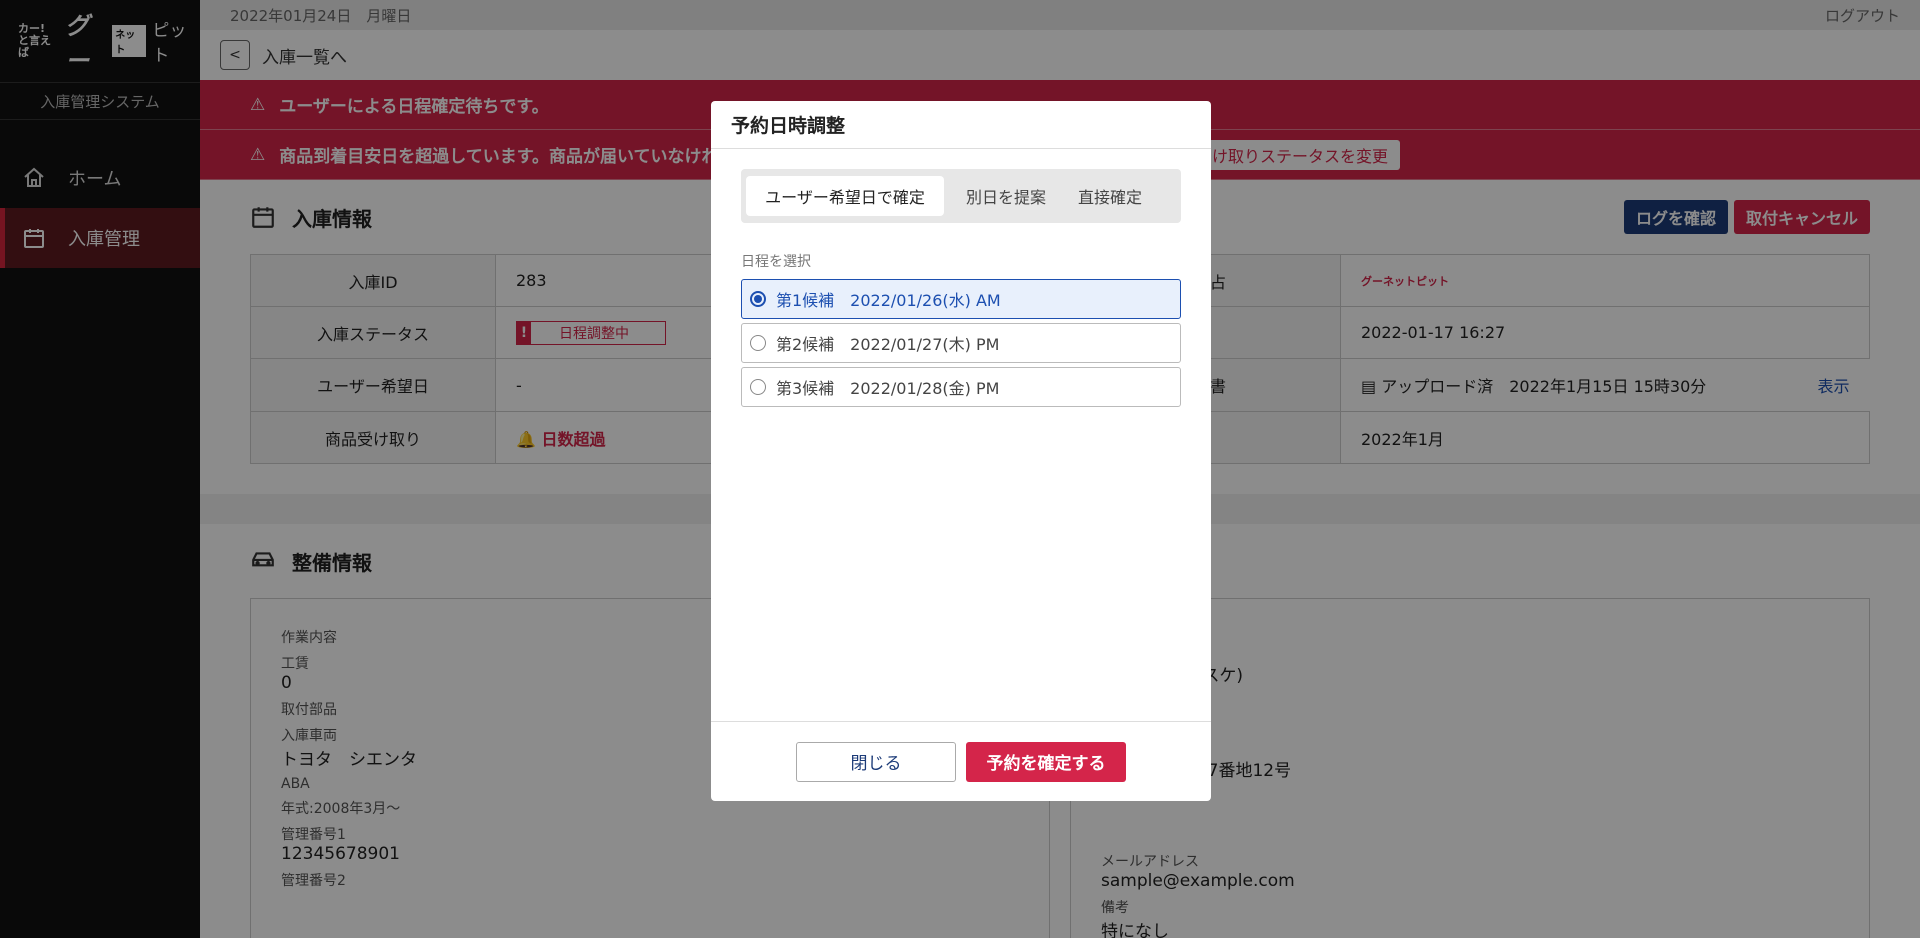 This screenshot has height=938, width=1920. What do you see at coordinates (961, 387) in the screenshot?
I see `schedule-option-3: 第3候補 2022/01/28(金) PM` at bounding box center [961, 387].